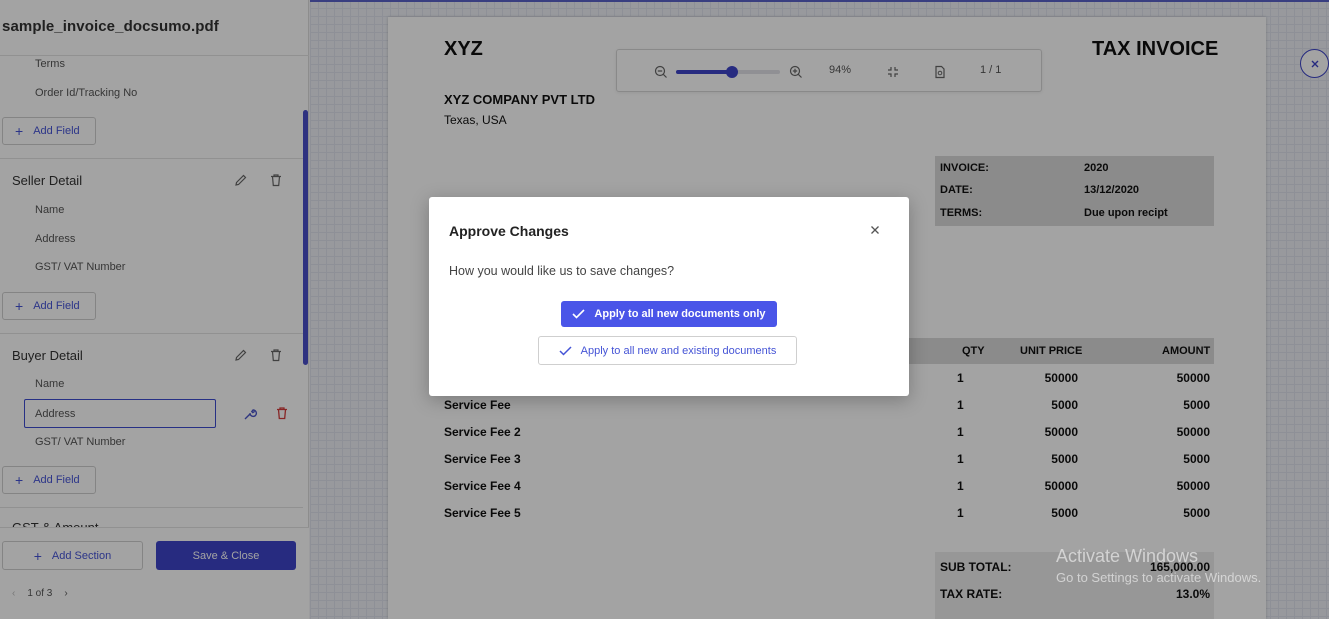 This screenshot has width=1329, height=619. I want to click on apply-all-button: Apply to all new and existing documents, so click(667, 350).